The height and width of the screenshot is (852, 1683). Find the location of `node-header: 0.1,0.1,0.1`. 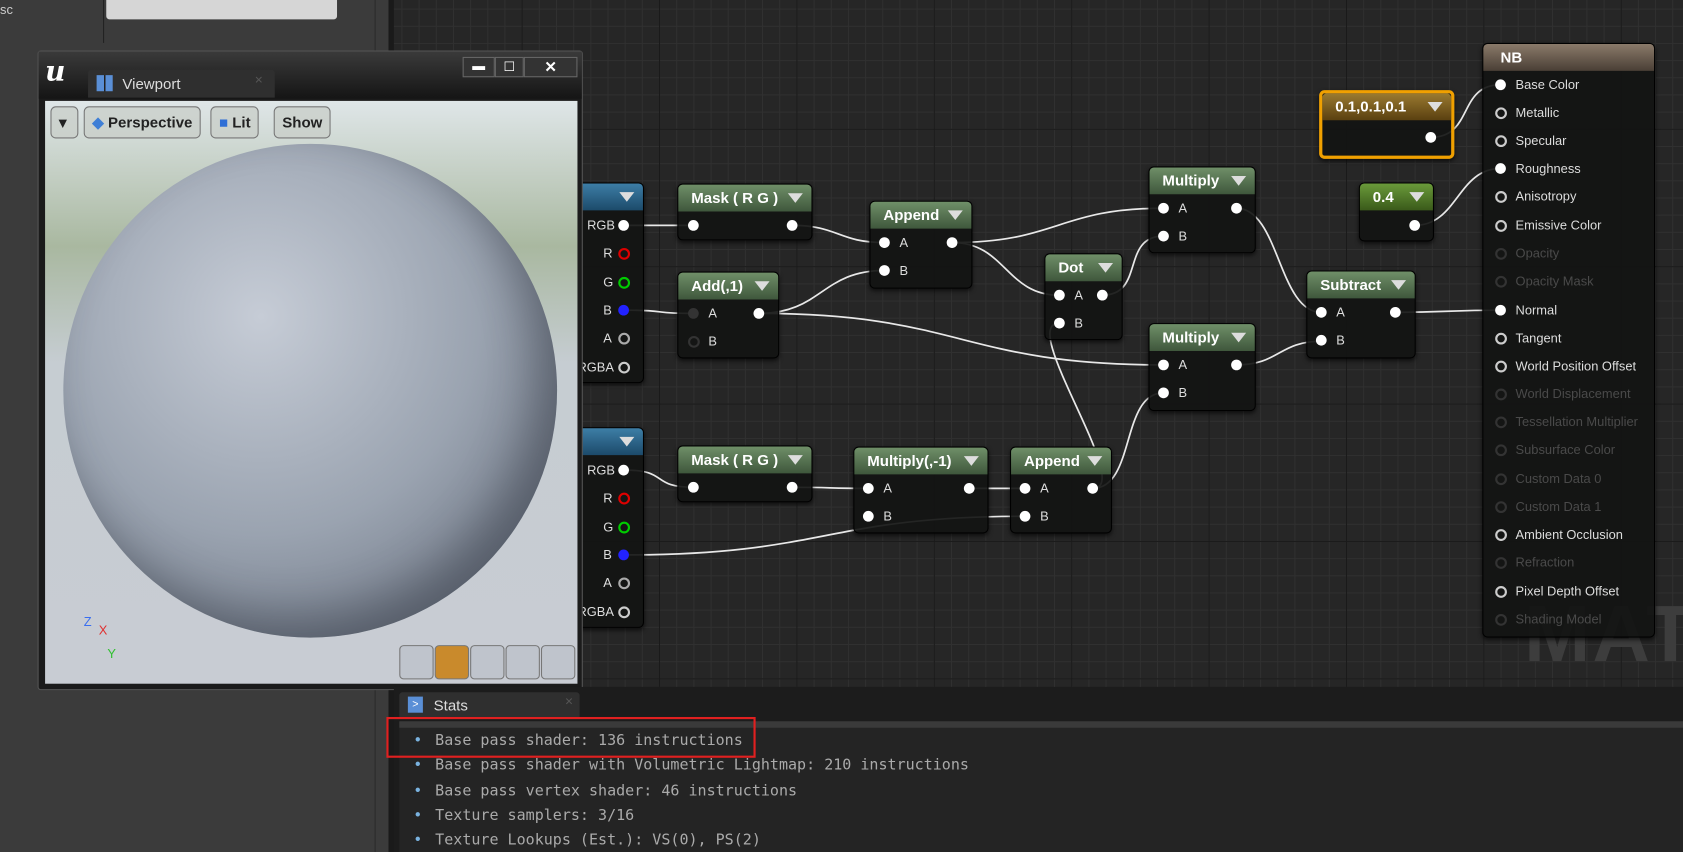

node-header: 0.1,0.1,0.1 is located at coordinates (1387, 107).